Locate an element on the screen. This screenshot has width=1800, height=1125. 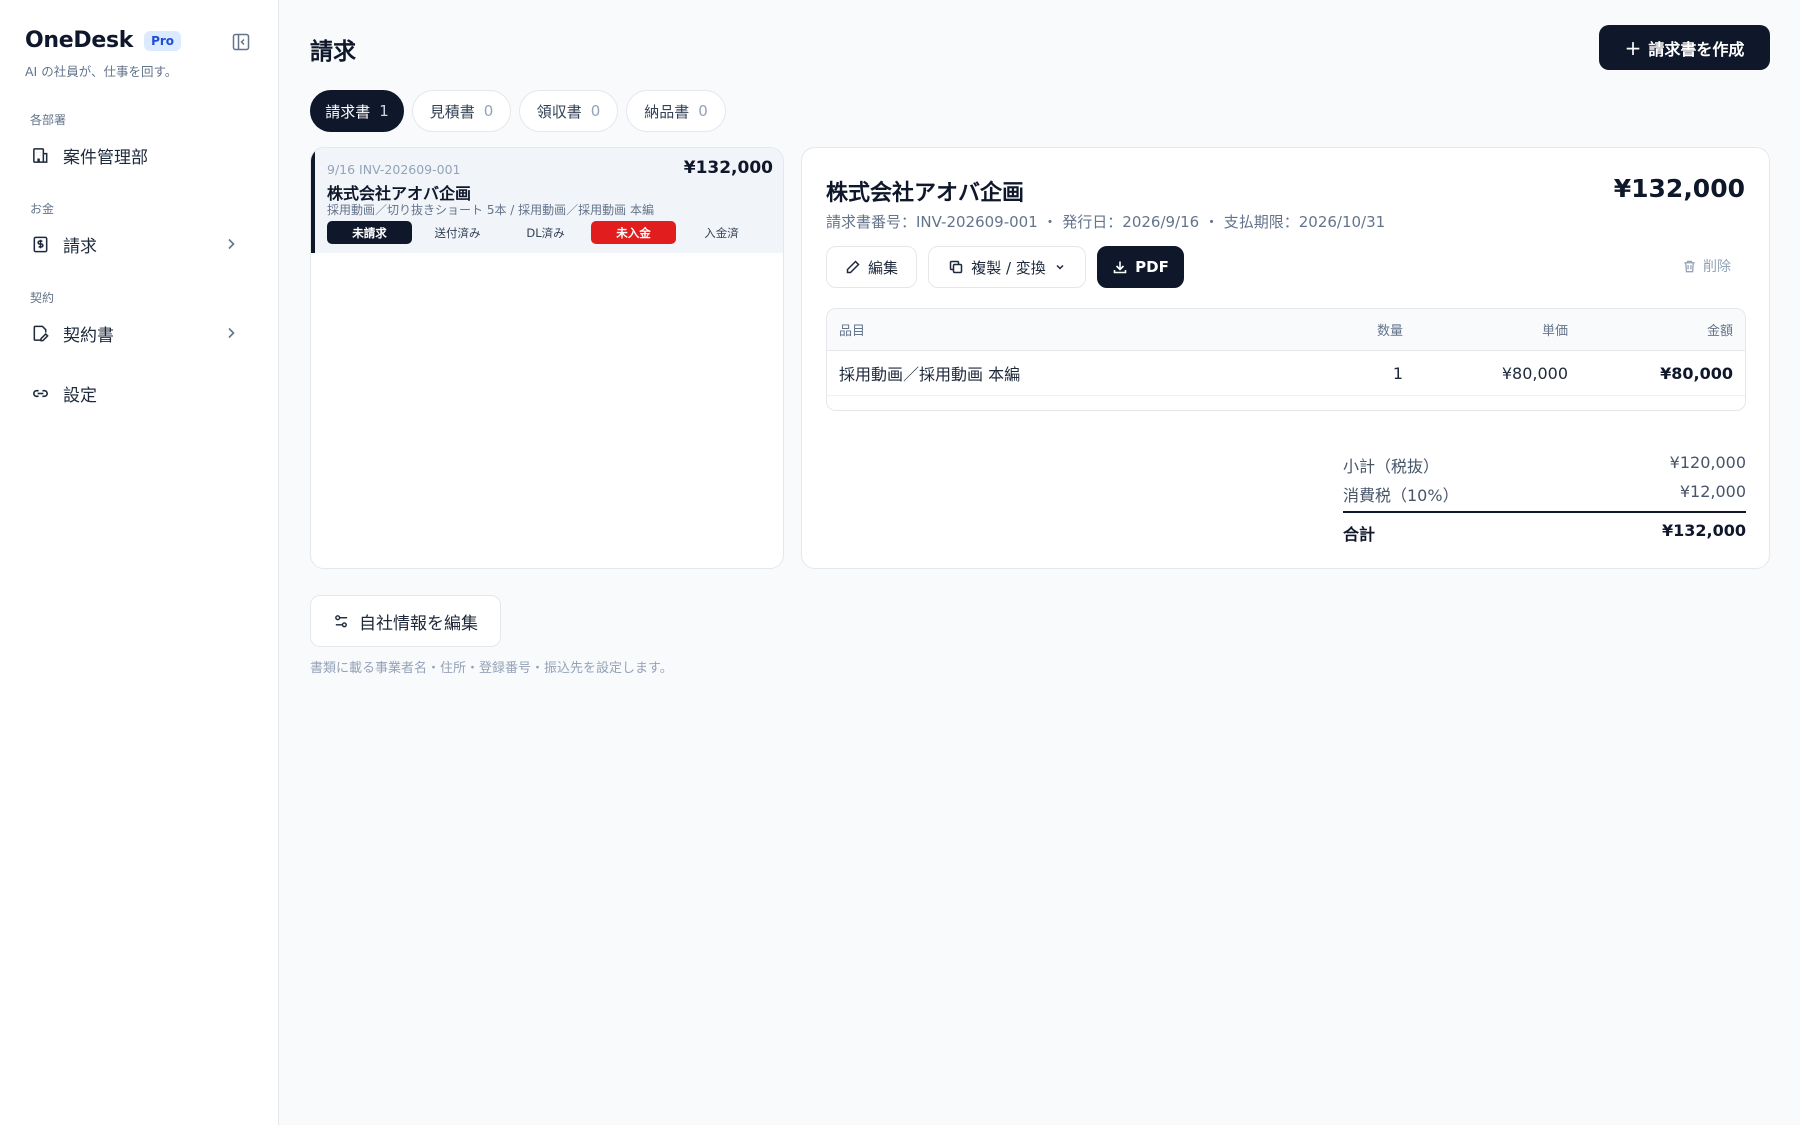
plan-badge: Pro is located at coordinates (163, 40).